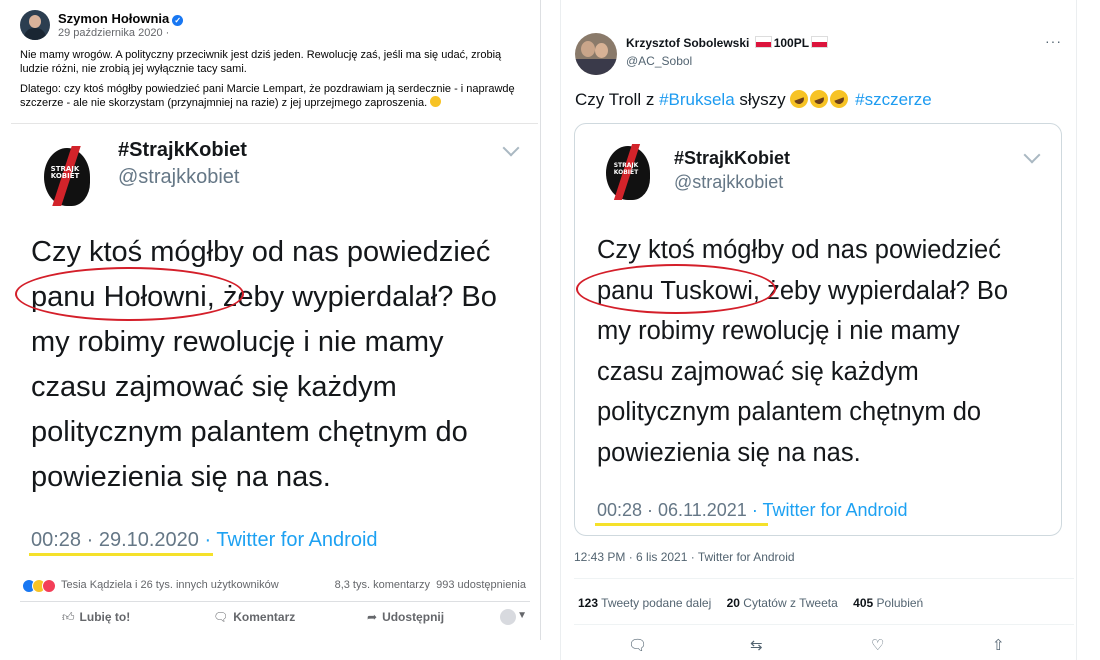 The image size is (1100, 660). I want to click on quotes-stat: 20 Cytatów z Tweeta, so click(782, 603).